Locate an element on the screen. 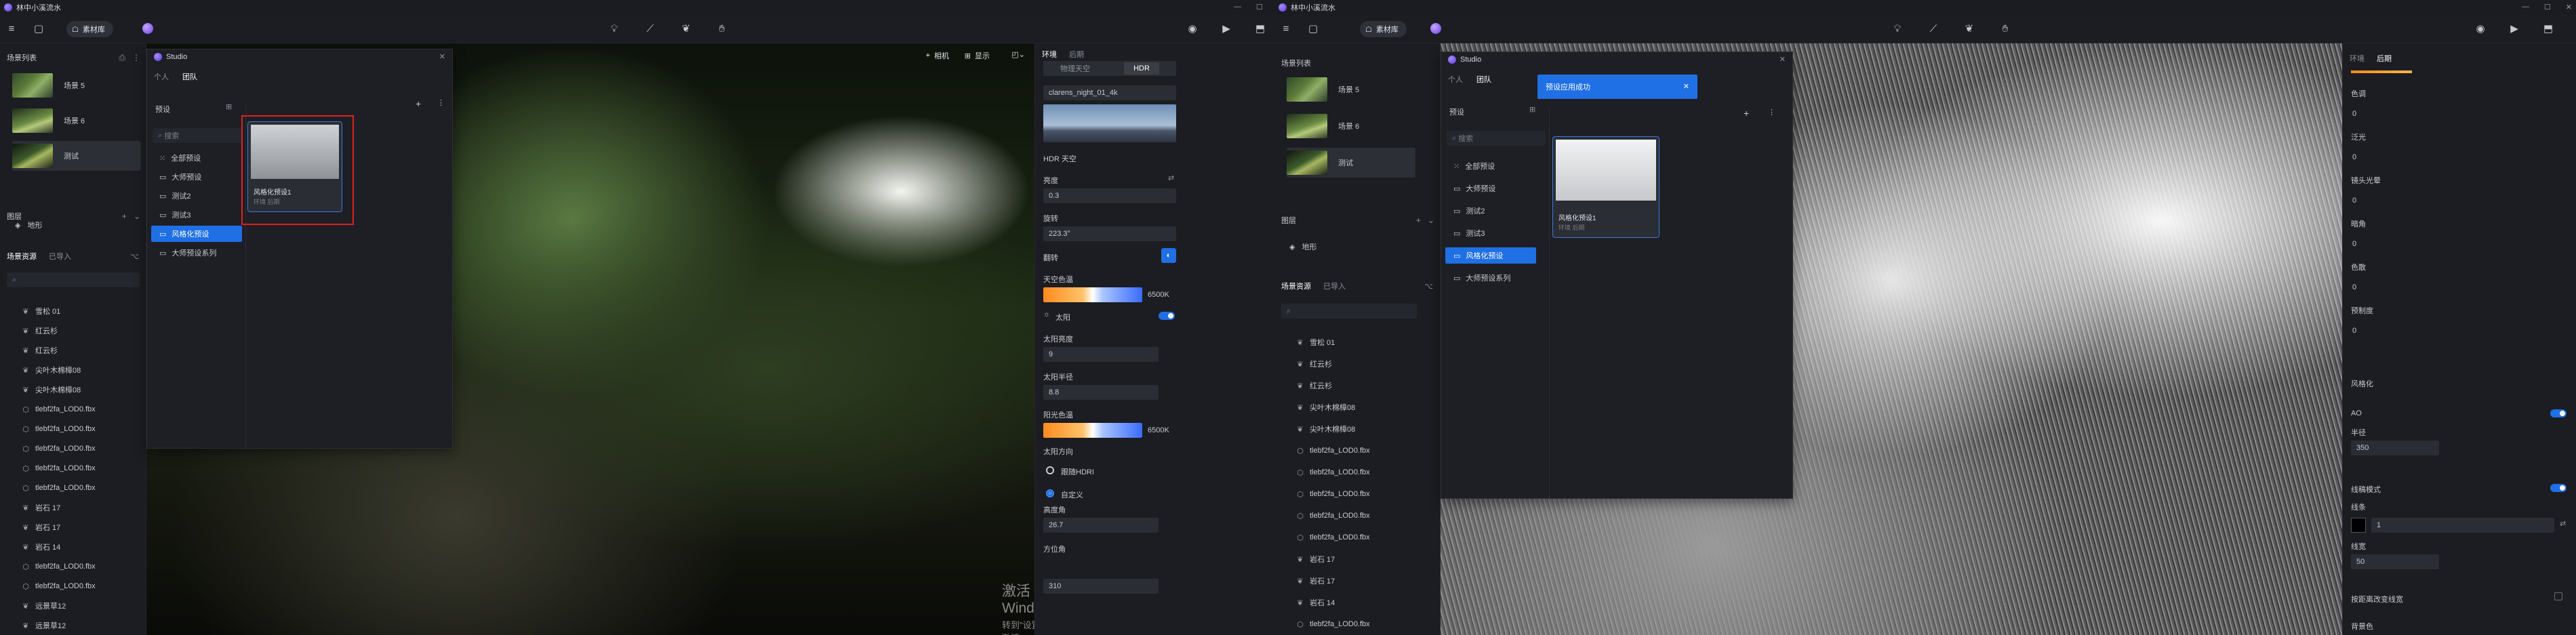 This screenshot has height=635, width=2576. layer-row: ◈ 地形 is located at coordinates (1302, 246).